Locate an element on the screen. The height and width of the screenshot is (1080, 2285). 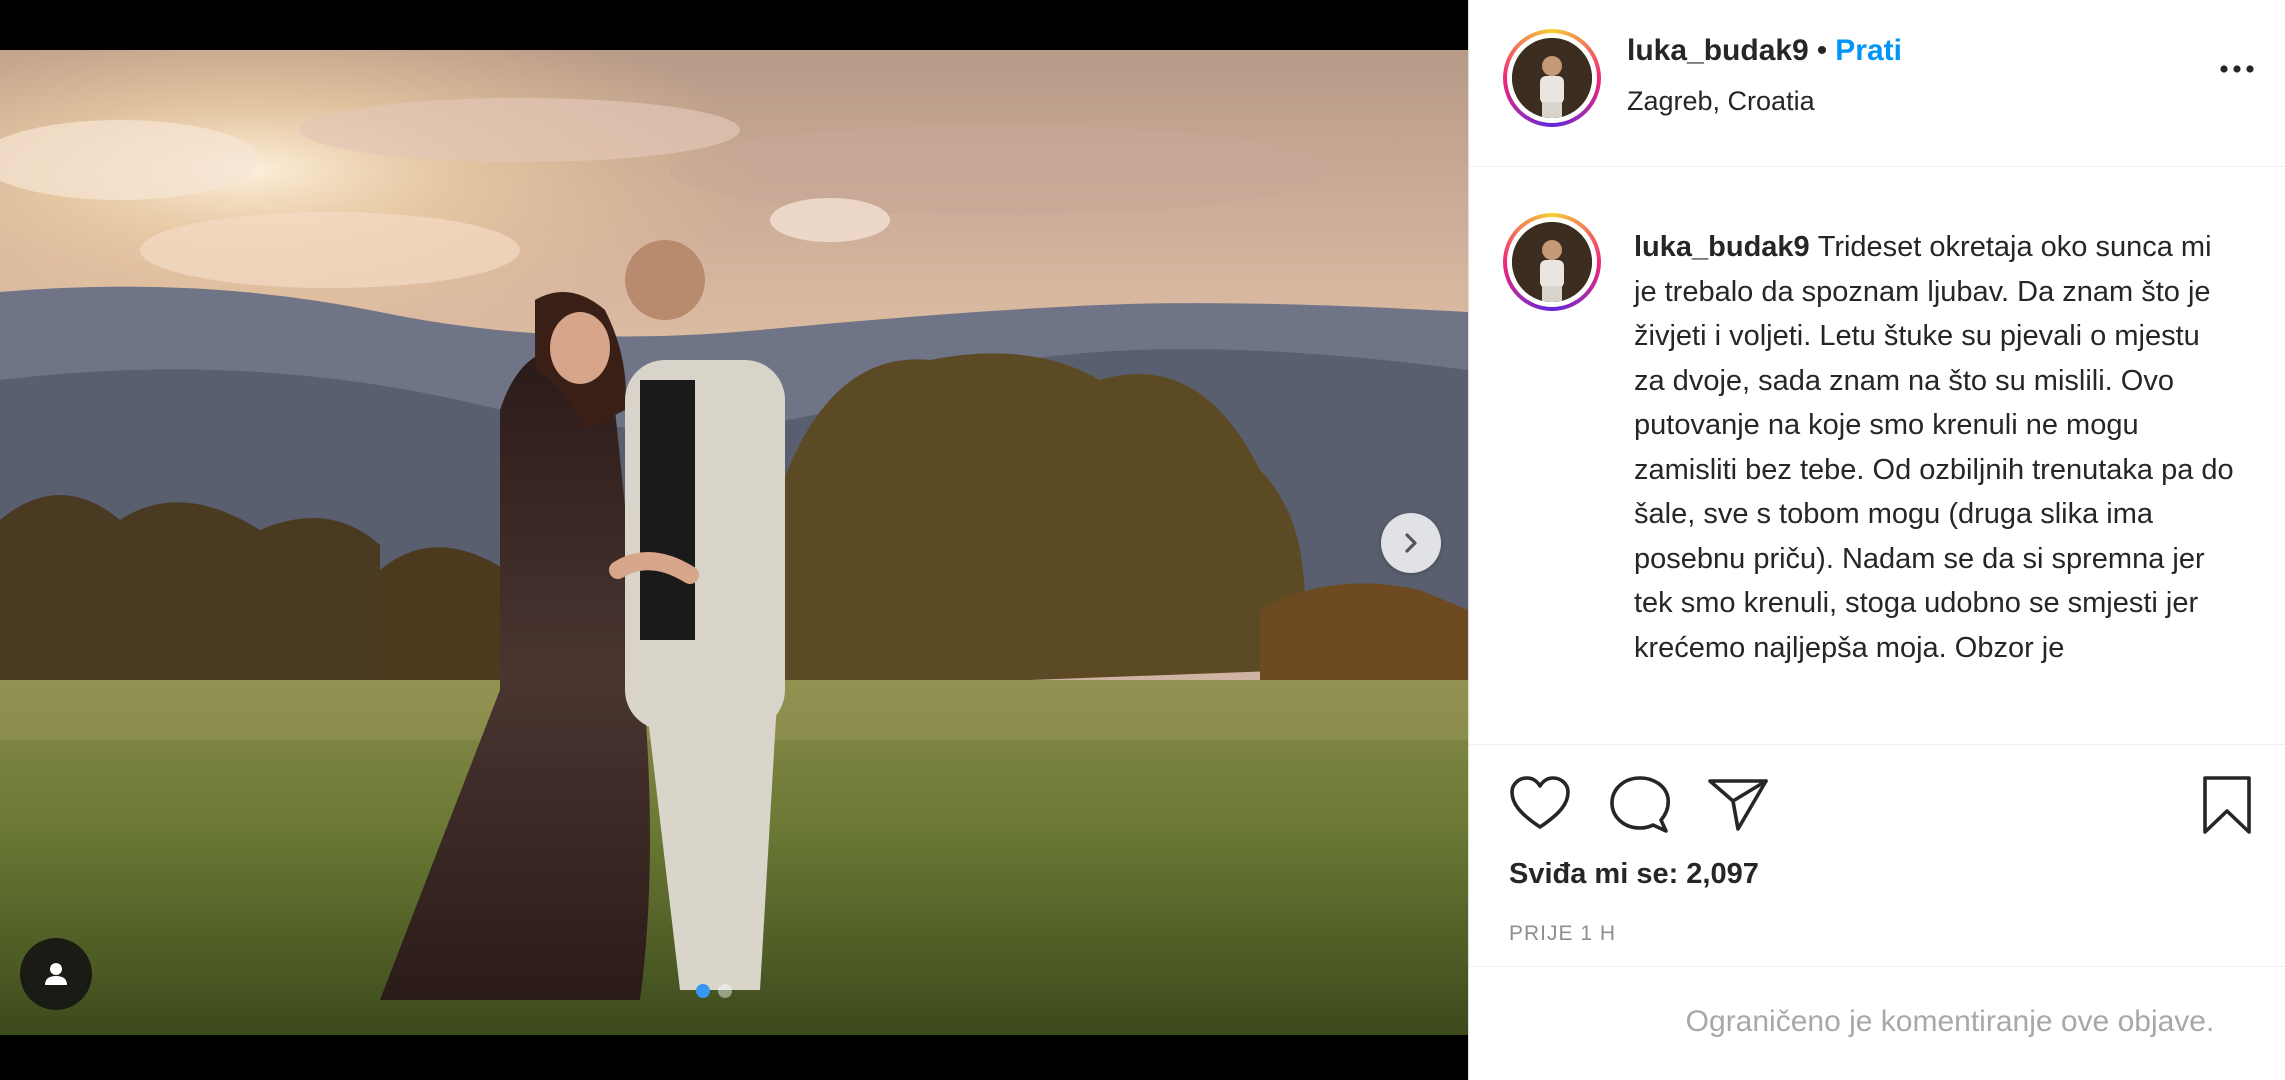
comment-icon is located at coordinates (1640, 804).